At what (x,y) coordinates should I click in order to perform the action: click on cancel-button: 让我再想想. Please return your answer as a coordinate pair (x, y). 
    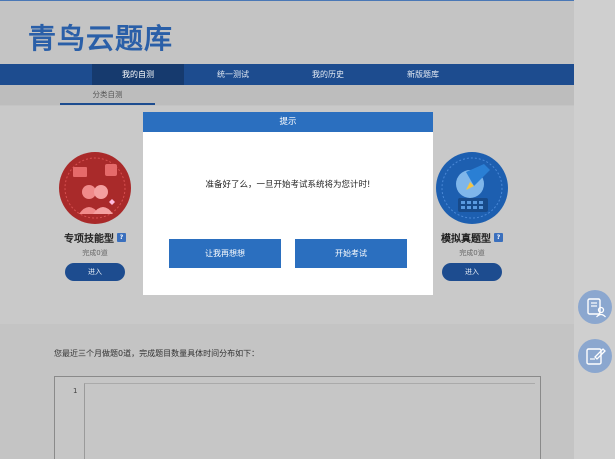
    Looking at the image, I should click on (225, 253).